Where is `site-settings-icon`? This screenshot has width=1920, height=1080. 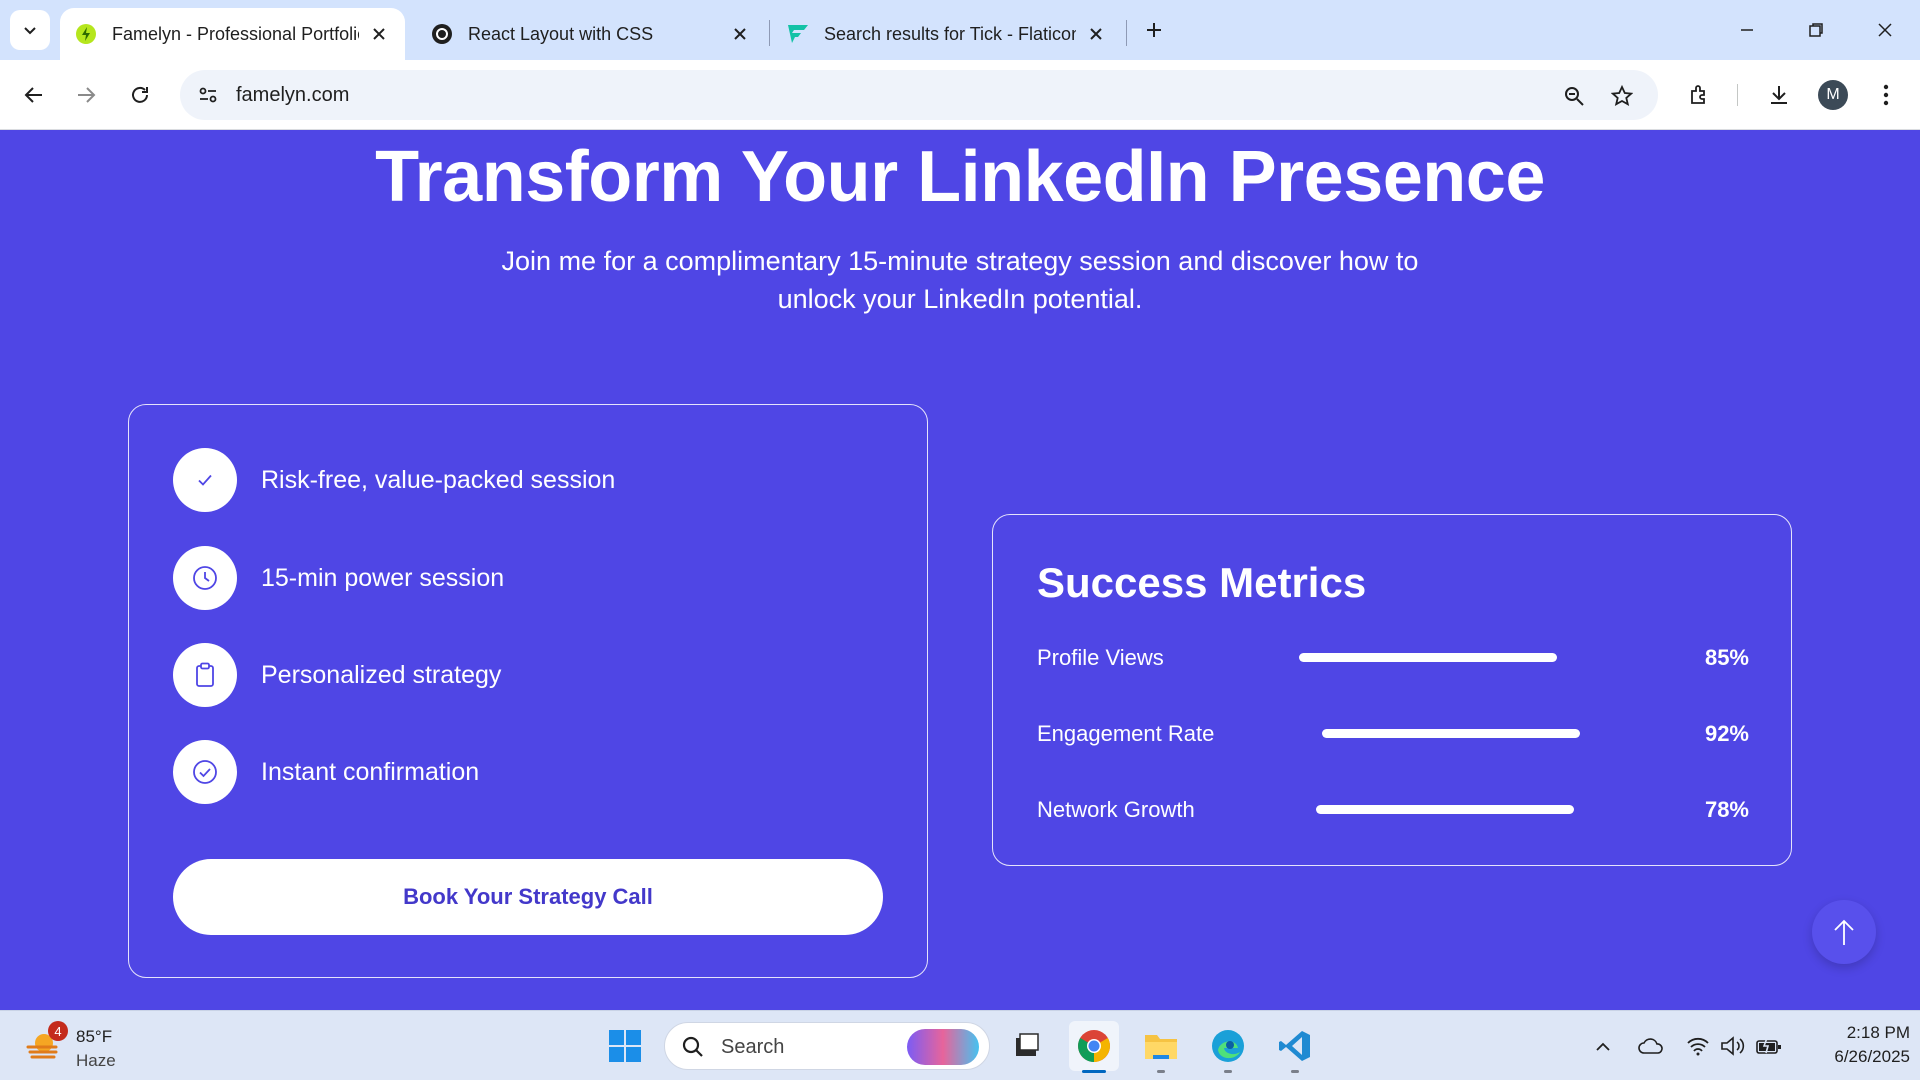
site-settings-icon is located at coordinates (208, 95).